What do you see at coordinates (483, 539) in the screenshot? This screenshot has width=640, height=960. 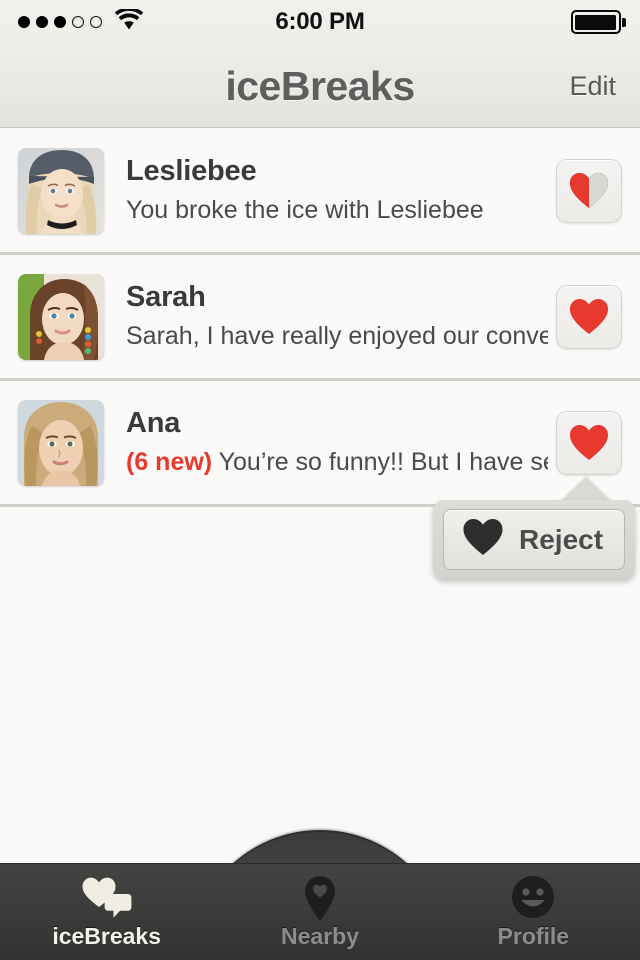 I see `heart-dark-icon` at bounding box center [483, 539].